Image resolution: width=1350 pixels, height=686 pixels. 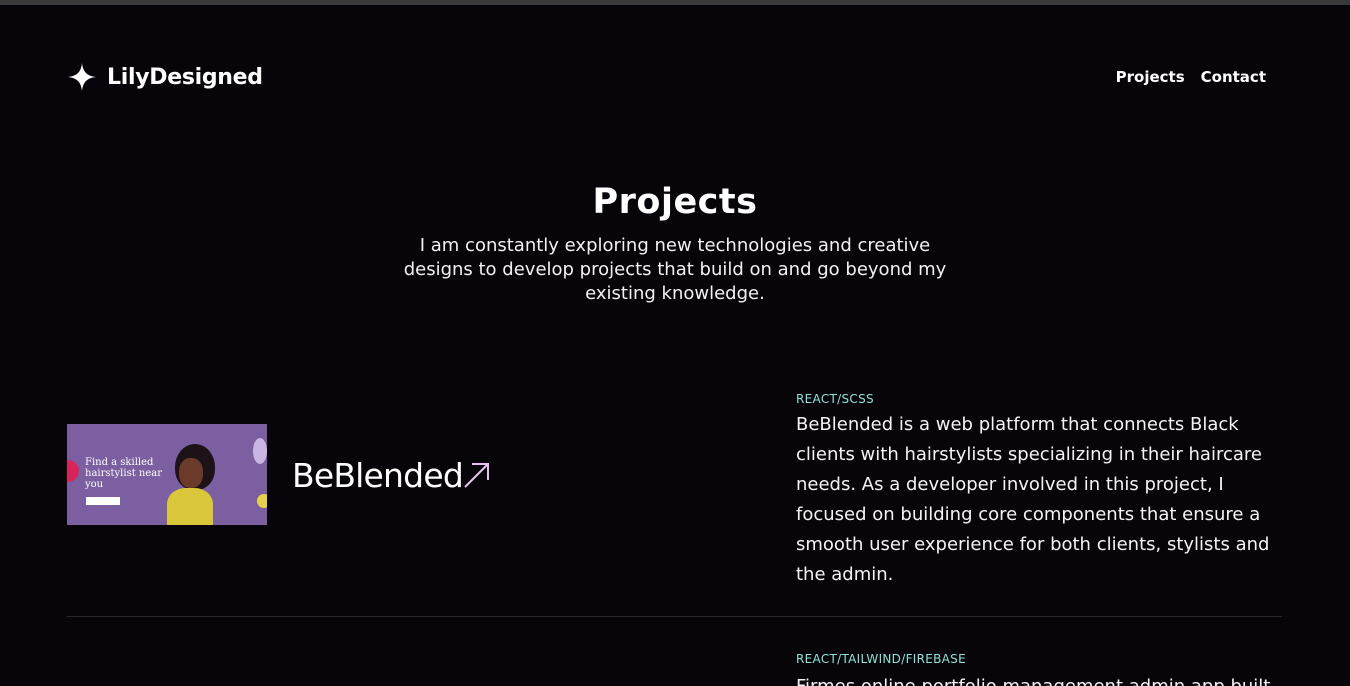 What do you see at coordinates (477, 475) in the screenshot?
I see `arrow-up-right-icon` at bounding box center [477, 475].